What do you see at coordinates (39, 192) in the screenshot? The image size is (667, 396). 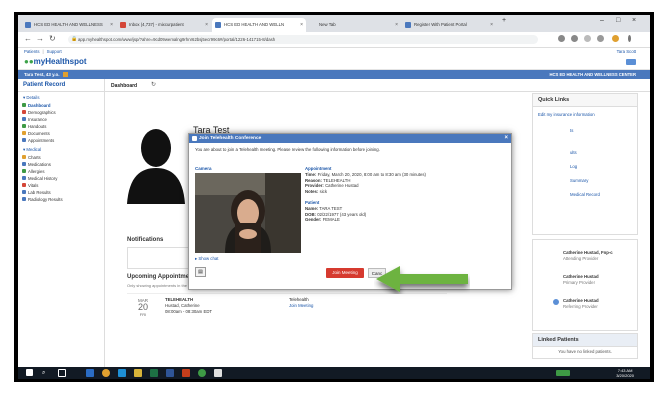 I see `item-label: Lab Results` at bounding box center [39, 192].